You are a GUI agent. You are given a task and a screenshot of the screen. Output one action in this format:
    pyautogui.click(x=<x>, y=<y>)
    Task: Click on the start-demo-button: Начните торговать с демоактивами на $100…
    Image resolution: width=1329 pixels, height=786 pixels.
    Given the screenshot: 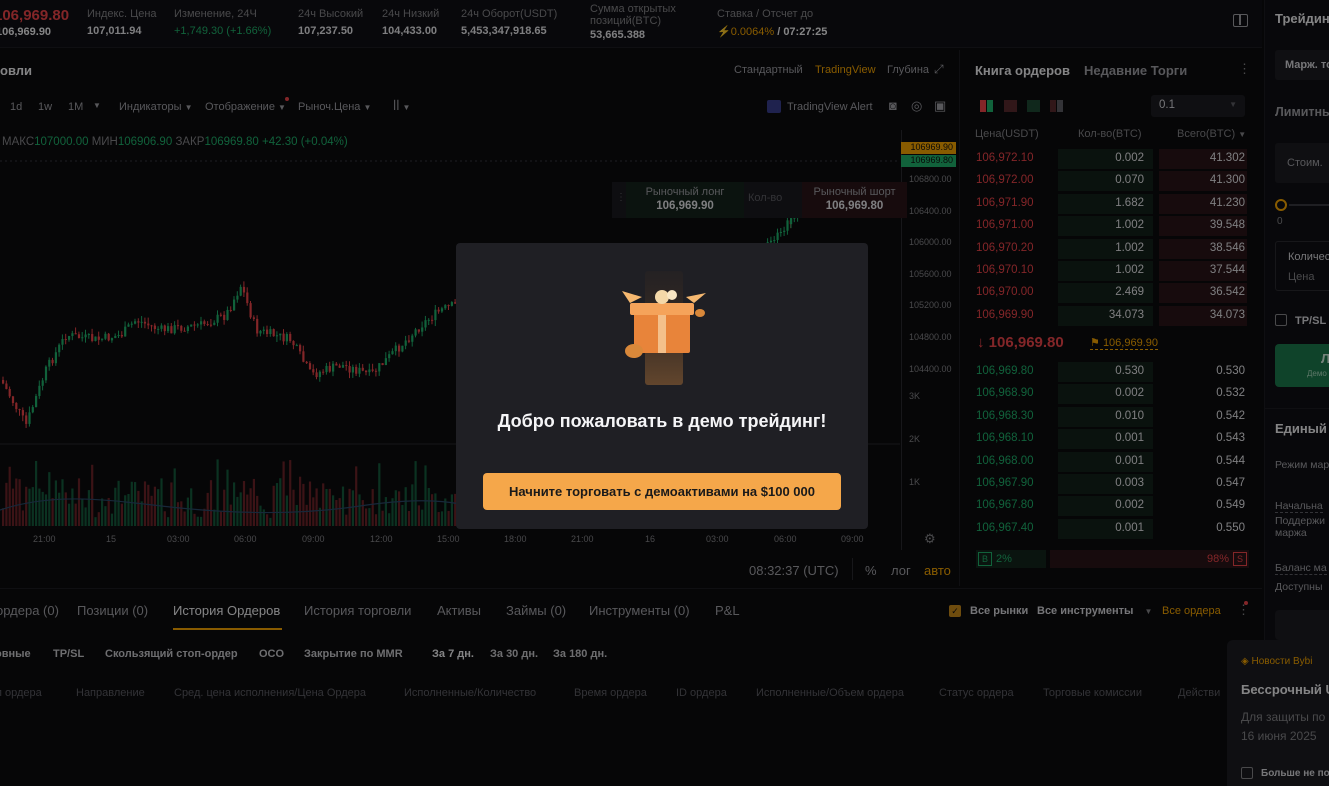 What is the action you would take?
    pyautogui.click(x=662, y=491)
    